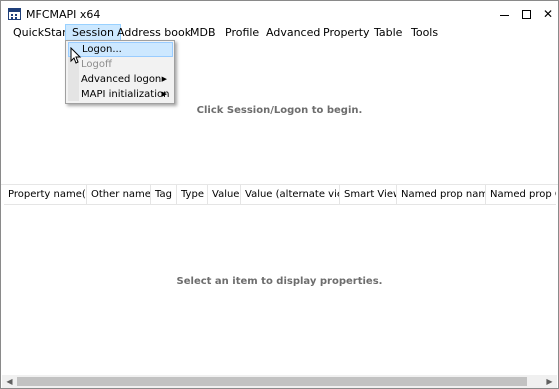  What do you see at coordinates (45, 194) in the screenshot?
I see `column-header-property-names: Property name(s)` at bounding box center [45, 194].